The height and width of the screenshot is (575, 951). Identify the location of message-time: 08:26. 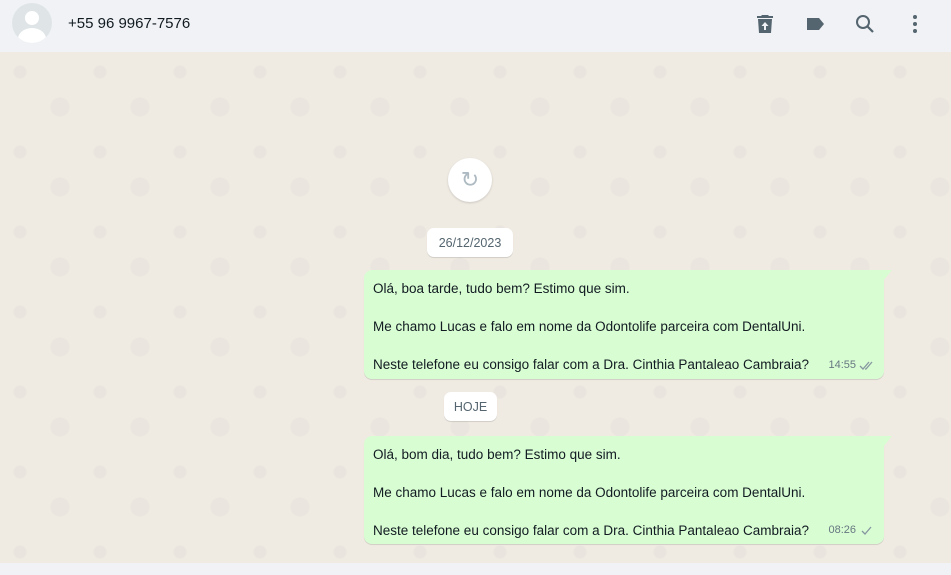
(842, 530).